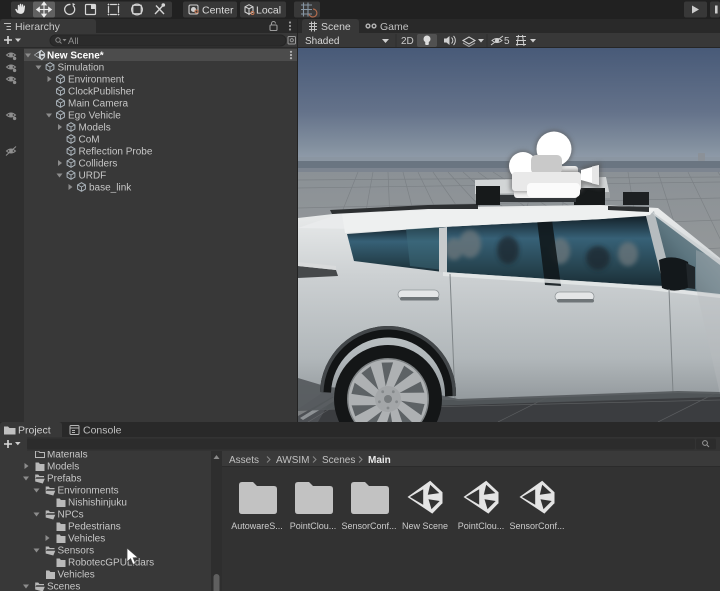 The height and width of the screenshot is (591, 720). I want to click on svg-text: CoM, so click(89, 140).